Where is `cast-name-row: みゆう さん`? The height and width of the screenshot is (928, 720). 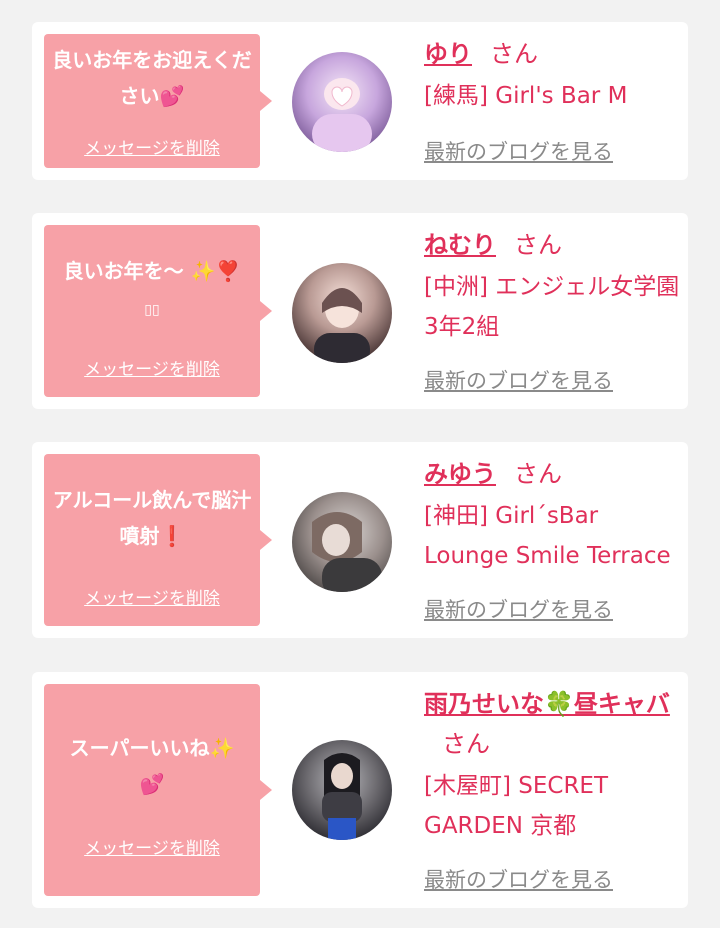 cast-name-row: みゆう さん is located at coordinates (549, 474).